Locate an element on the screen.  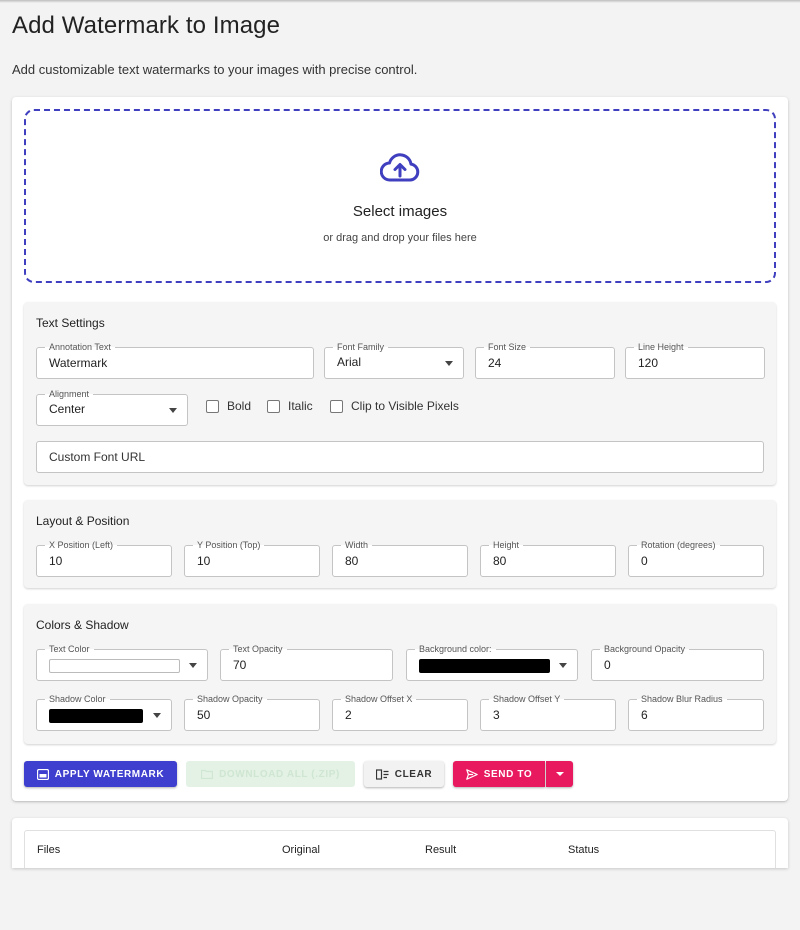
width-value: 80 is located at coordinates (352, 561).